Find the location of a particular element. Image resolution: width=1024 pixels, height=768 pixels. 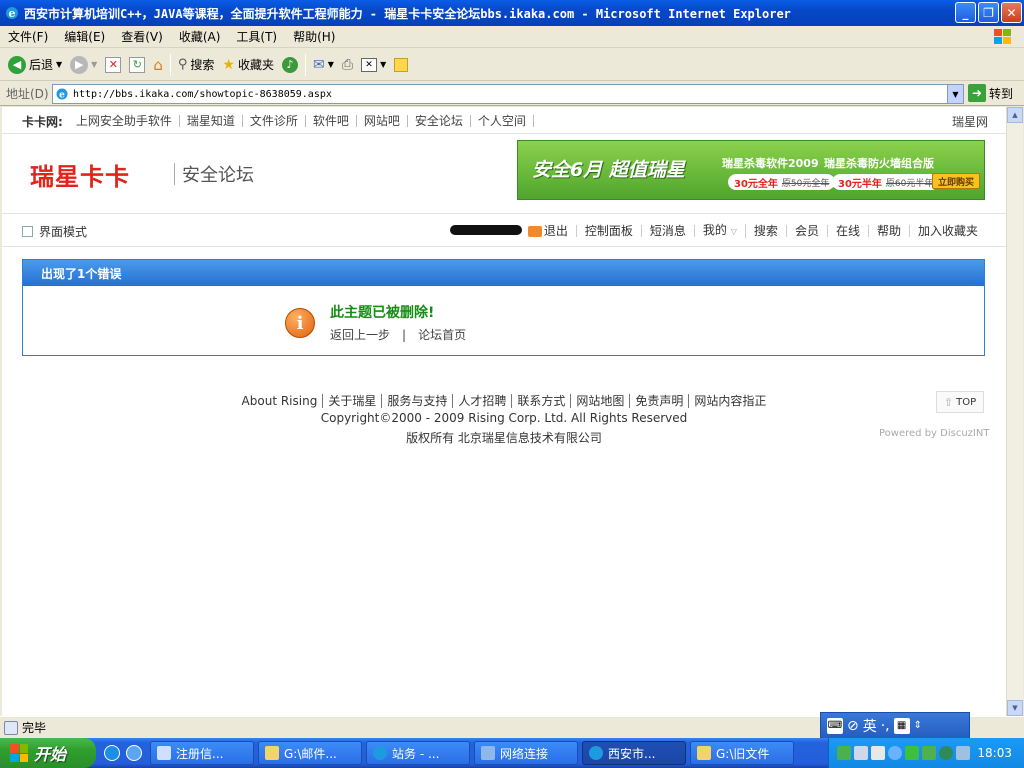

footer-link-support: 服务与支持 is located at coordinates (418, 401).